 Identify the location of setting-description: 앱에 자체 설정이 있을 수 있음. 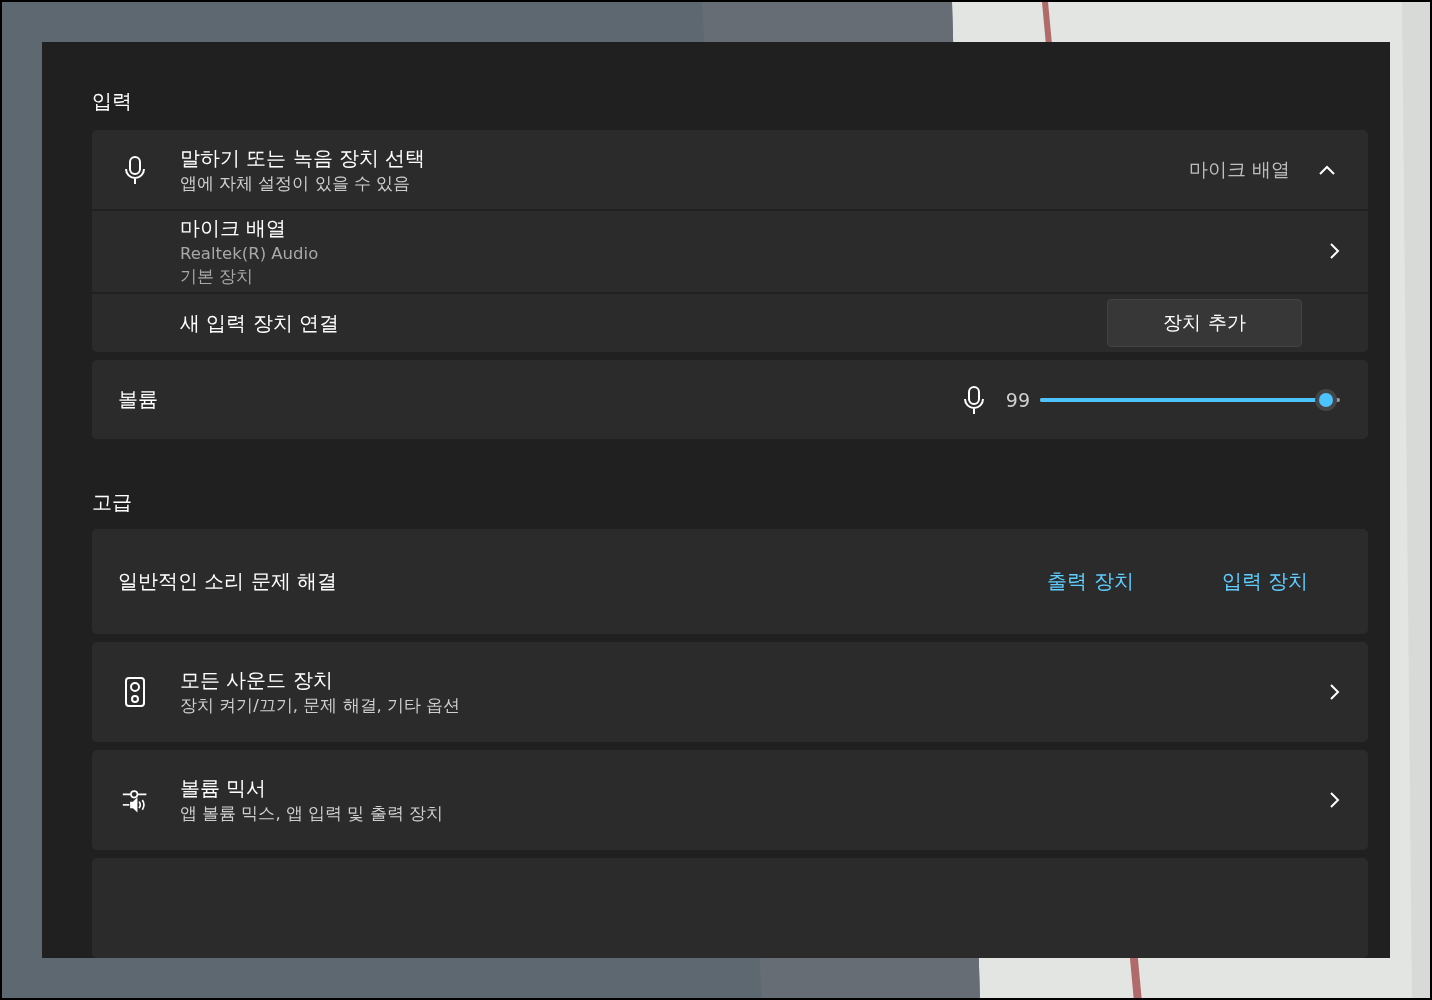
(296, 183).